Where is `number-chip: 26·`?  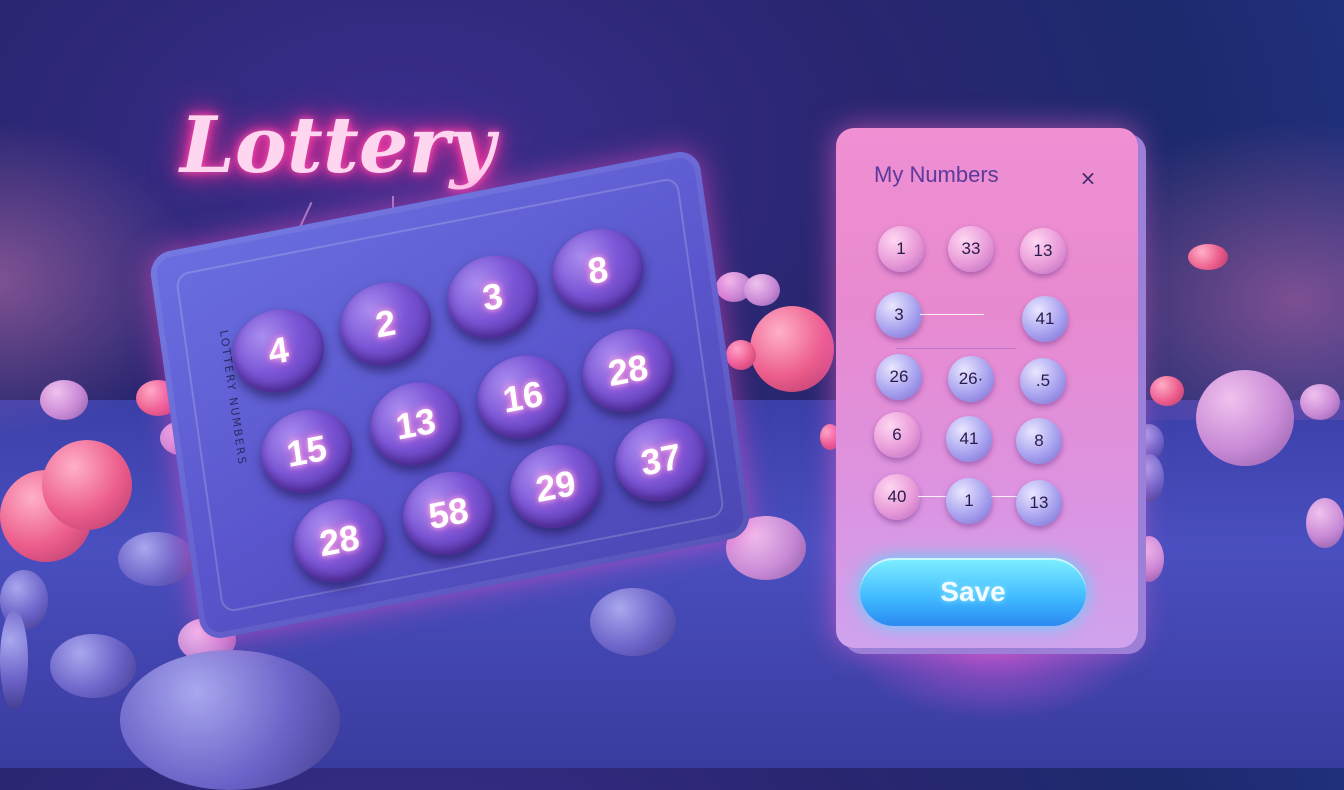 number-chip: 26· is located at coordinates (971, 379).